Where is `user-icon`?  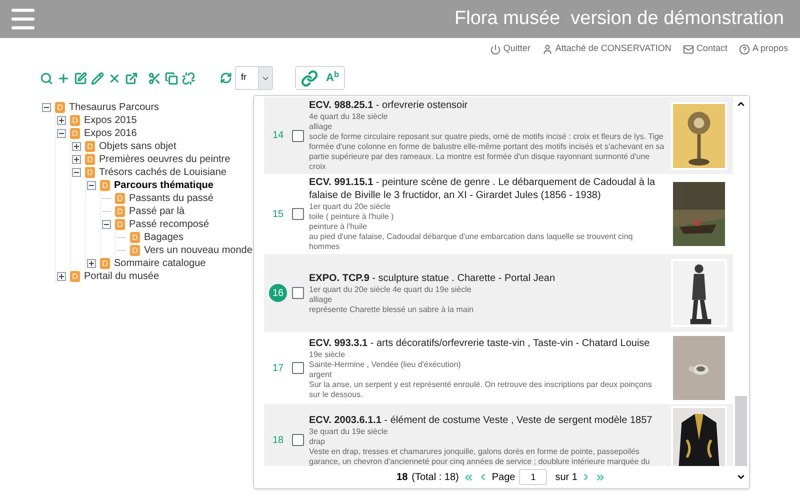
user-icon is located at coordinates (548, 49).